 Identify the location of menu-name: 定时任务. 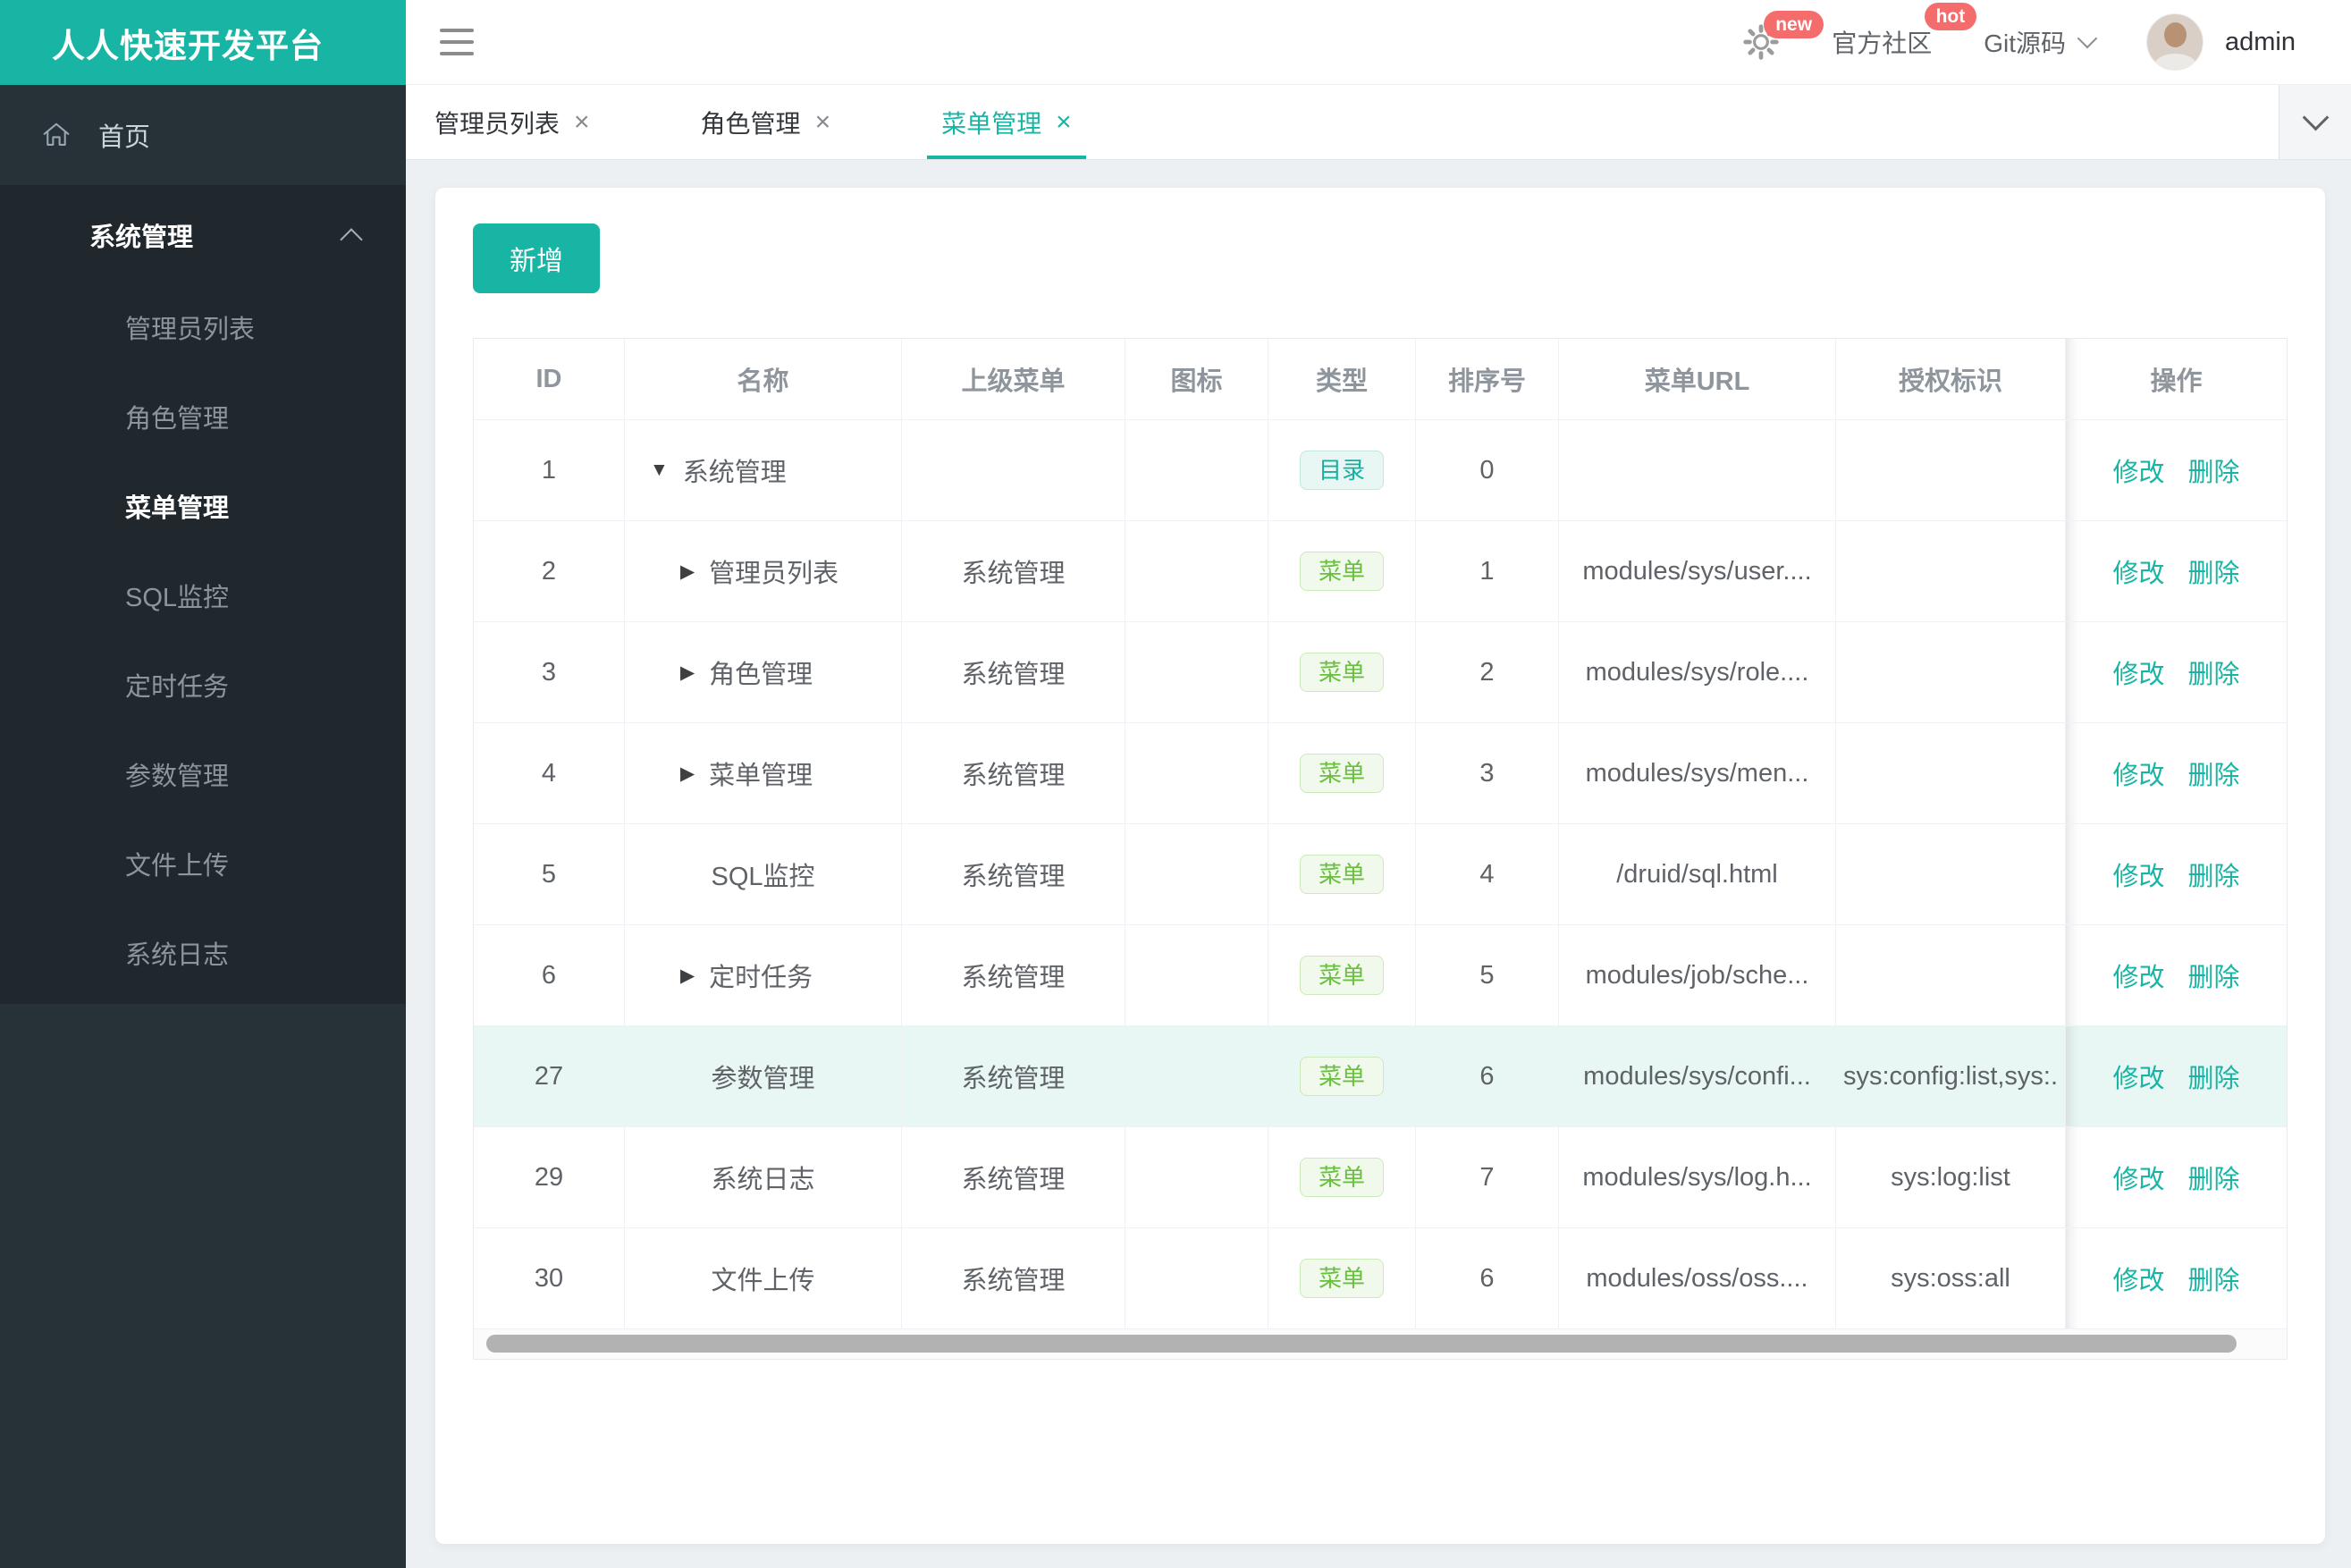
(761, 978).